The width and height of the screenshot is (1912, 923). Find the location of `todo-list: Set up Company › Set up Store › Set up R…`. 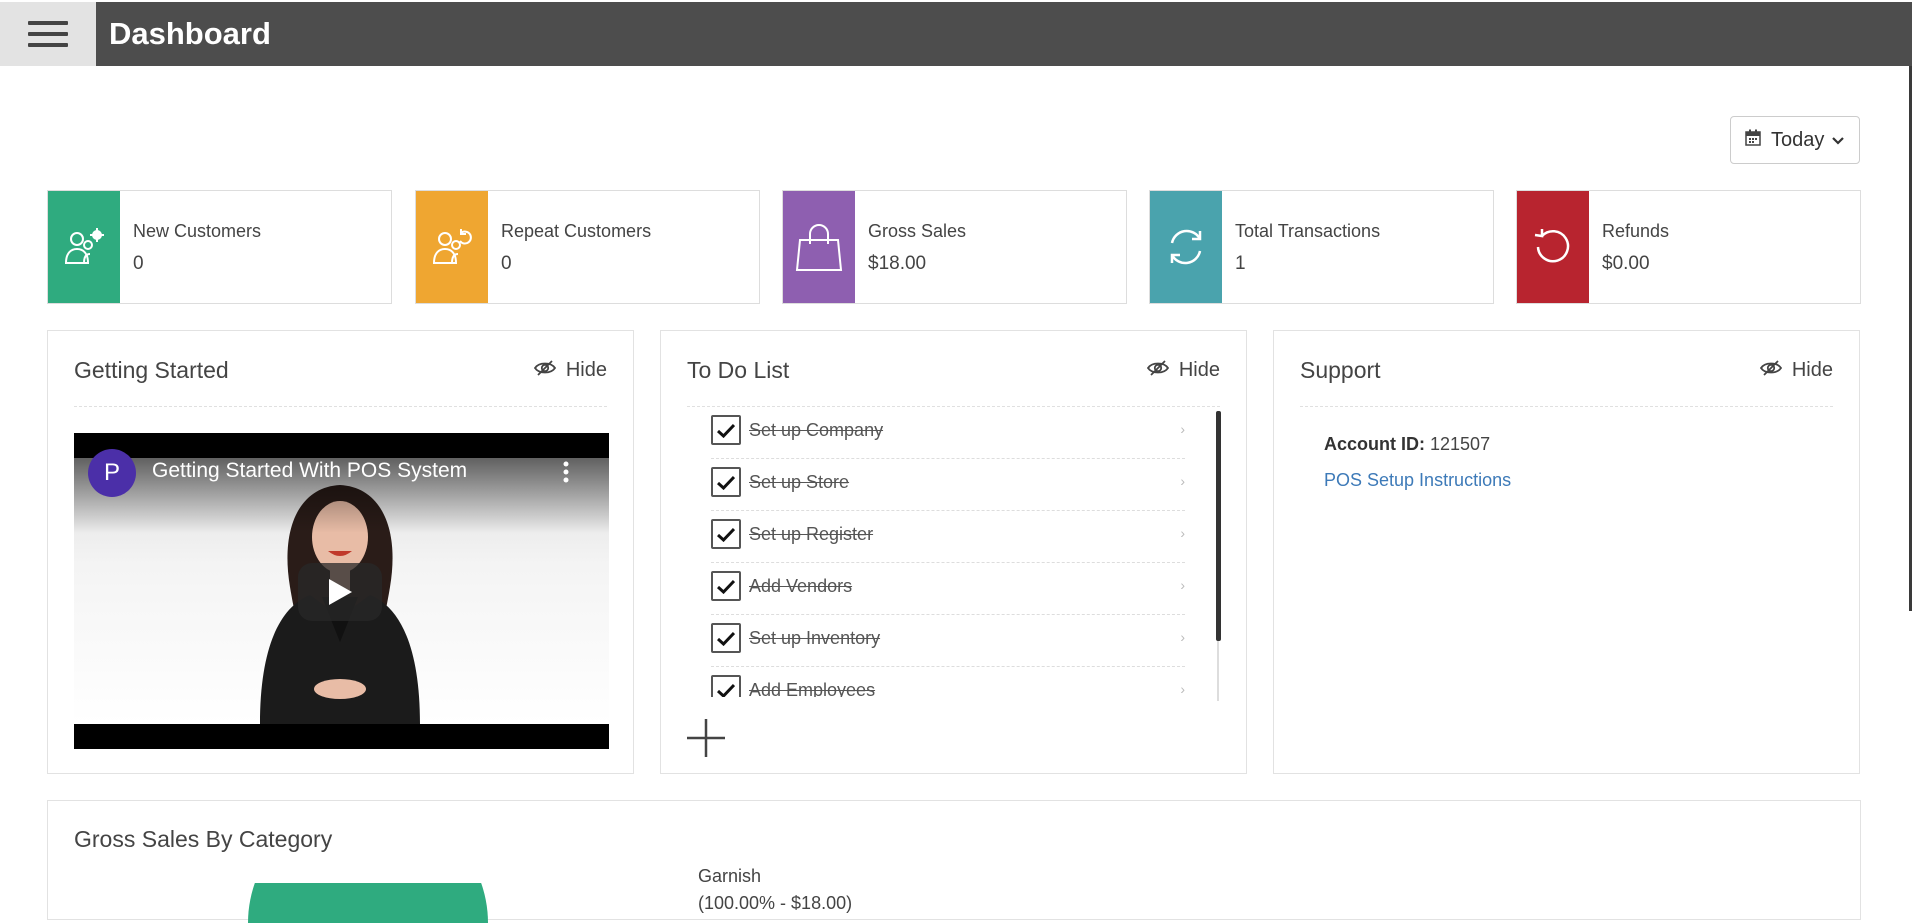

todo-list: Set up Company › Set up Store › Set up R… is located at coordinates (936, 552).